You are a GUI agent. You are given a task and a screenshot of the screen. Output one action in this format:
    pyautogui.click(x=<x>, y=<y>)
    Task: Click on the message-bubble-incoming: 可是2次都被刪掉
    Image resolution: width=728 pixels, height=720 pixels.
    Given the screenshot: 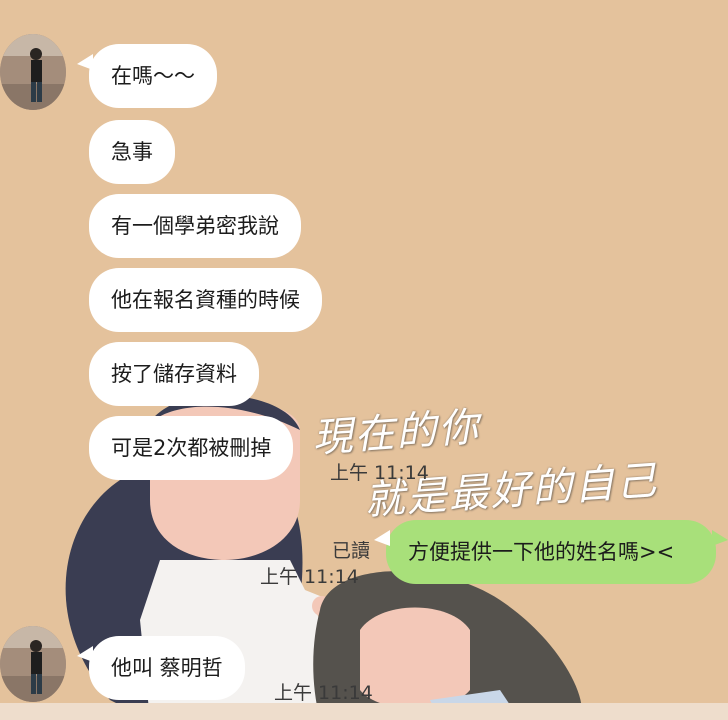 What is the action you would take?
    pyautogui.click(x=191, y=448)
    